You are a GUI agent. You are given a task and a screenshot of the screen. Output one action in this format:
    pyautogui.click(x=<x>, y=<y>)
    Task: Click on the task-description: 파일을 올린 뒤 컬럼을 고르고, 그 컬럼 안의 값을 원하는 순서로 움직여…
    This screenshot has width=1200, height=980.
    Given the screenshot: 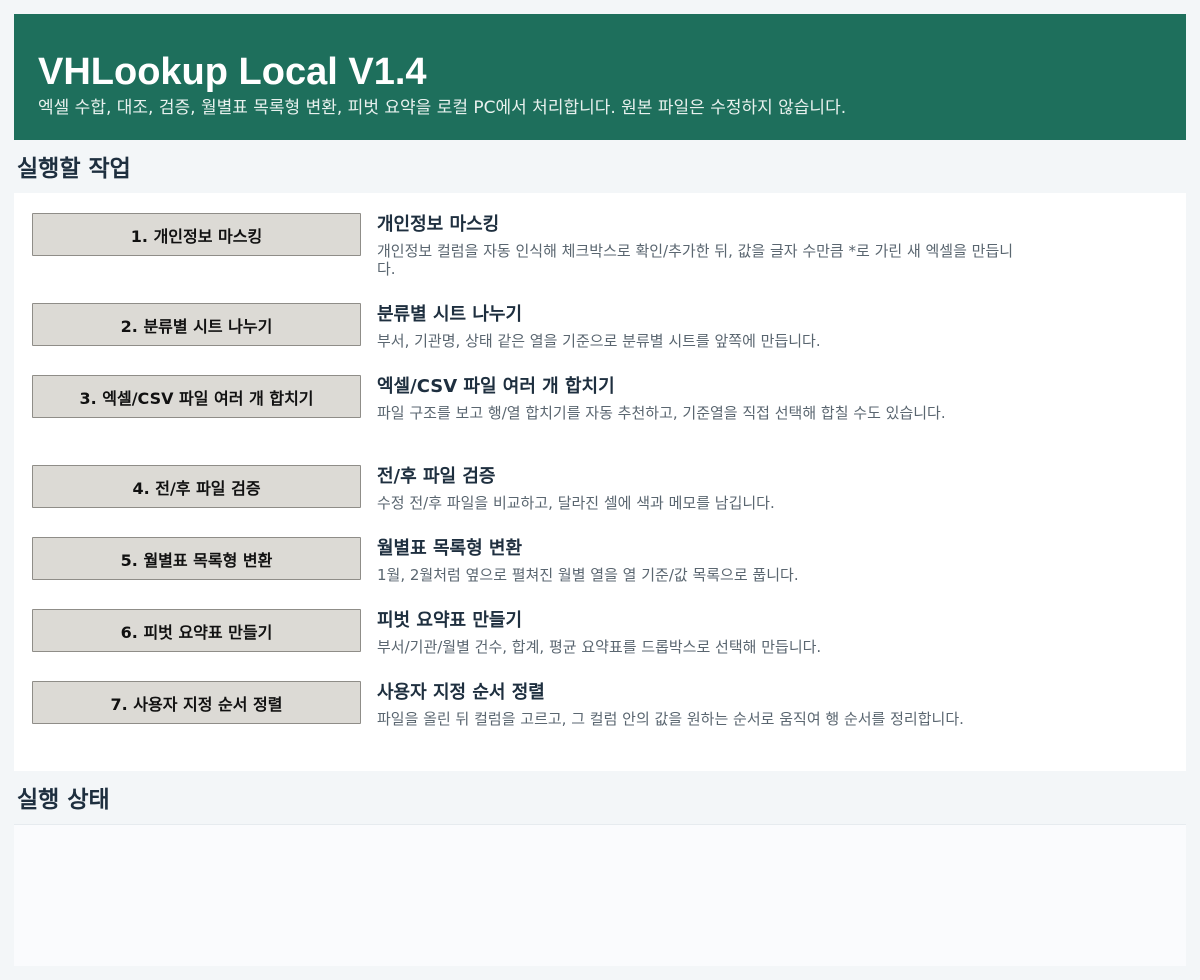 What is the action you would take?
    pyautogui.click(x=670, y=719)
    